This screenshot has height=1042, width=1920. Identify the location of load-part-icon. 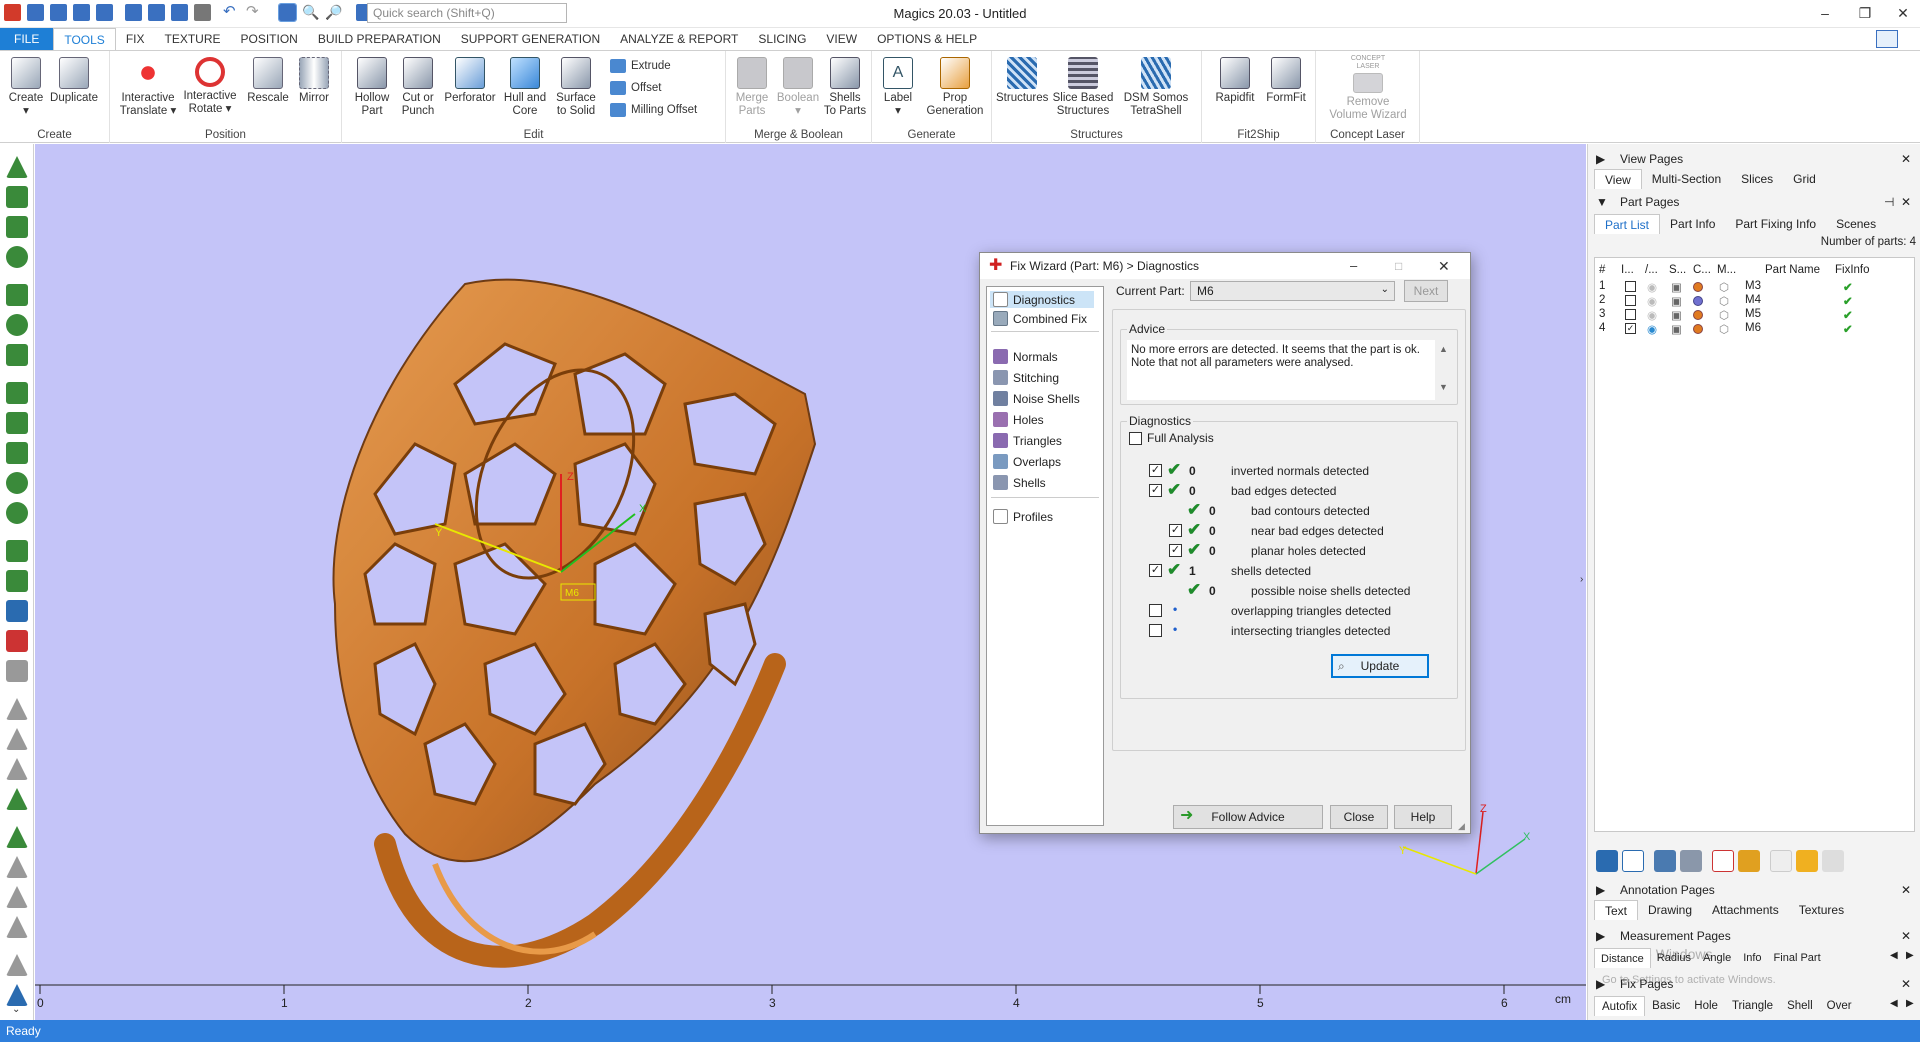
(1607, 861).